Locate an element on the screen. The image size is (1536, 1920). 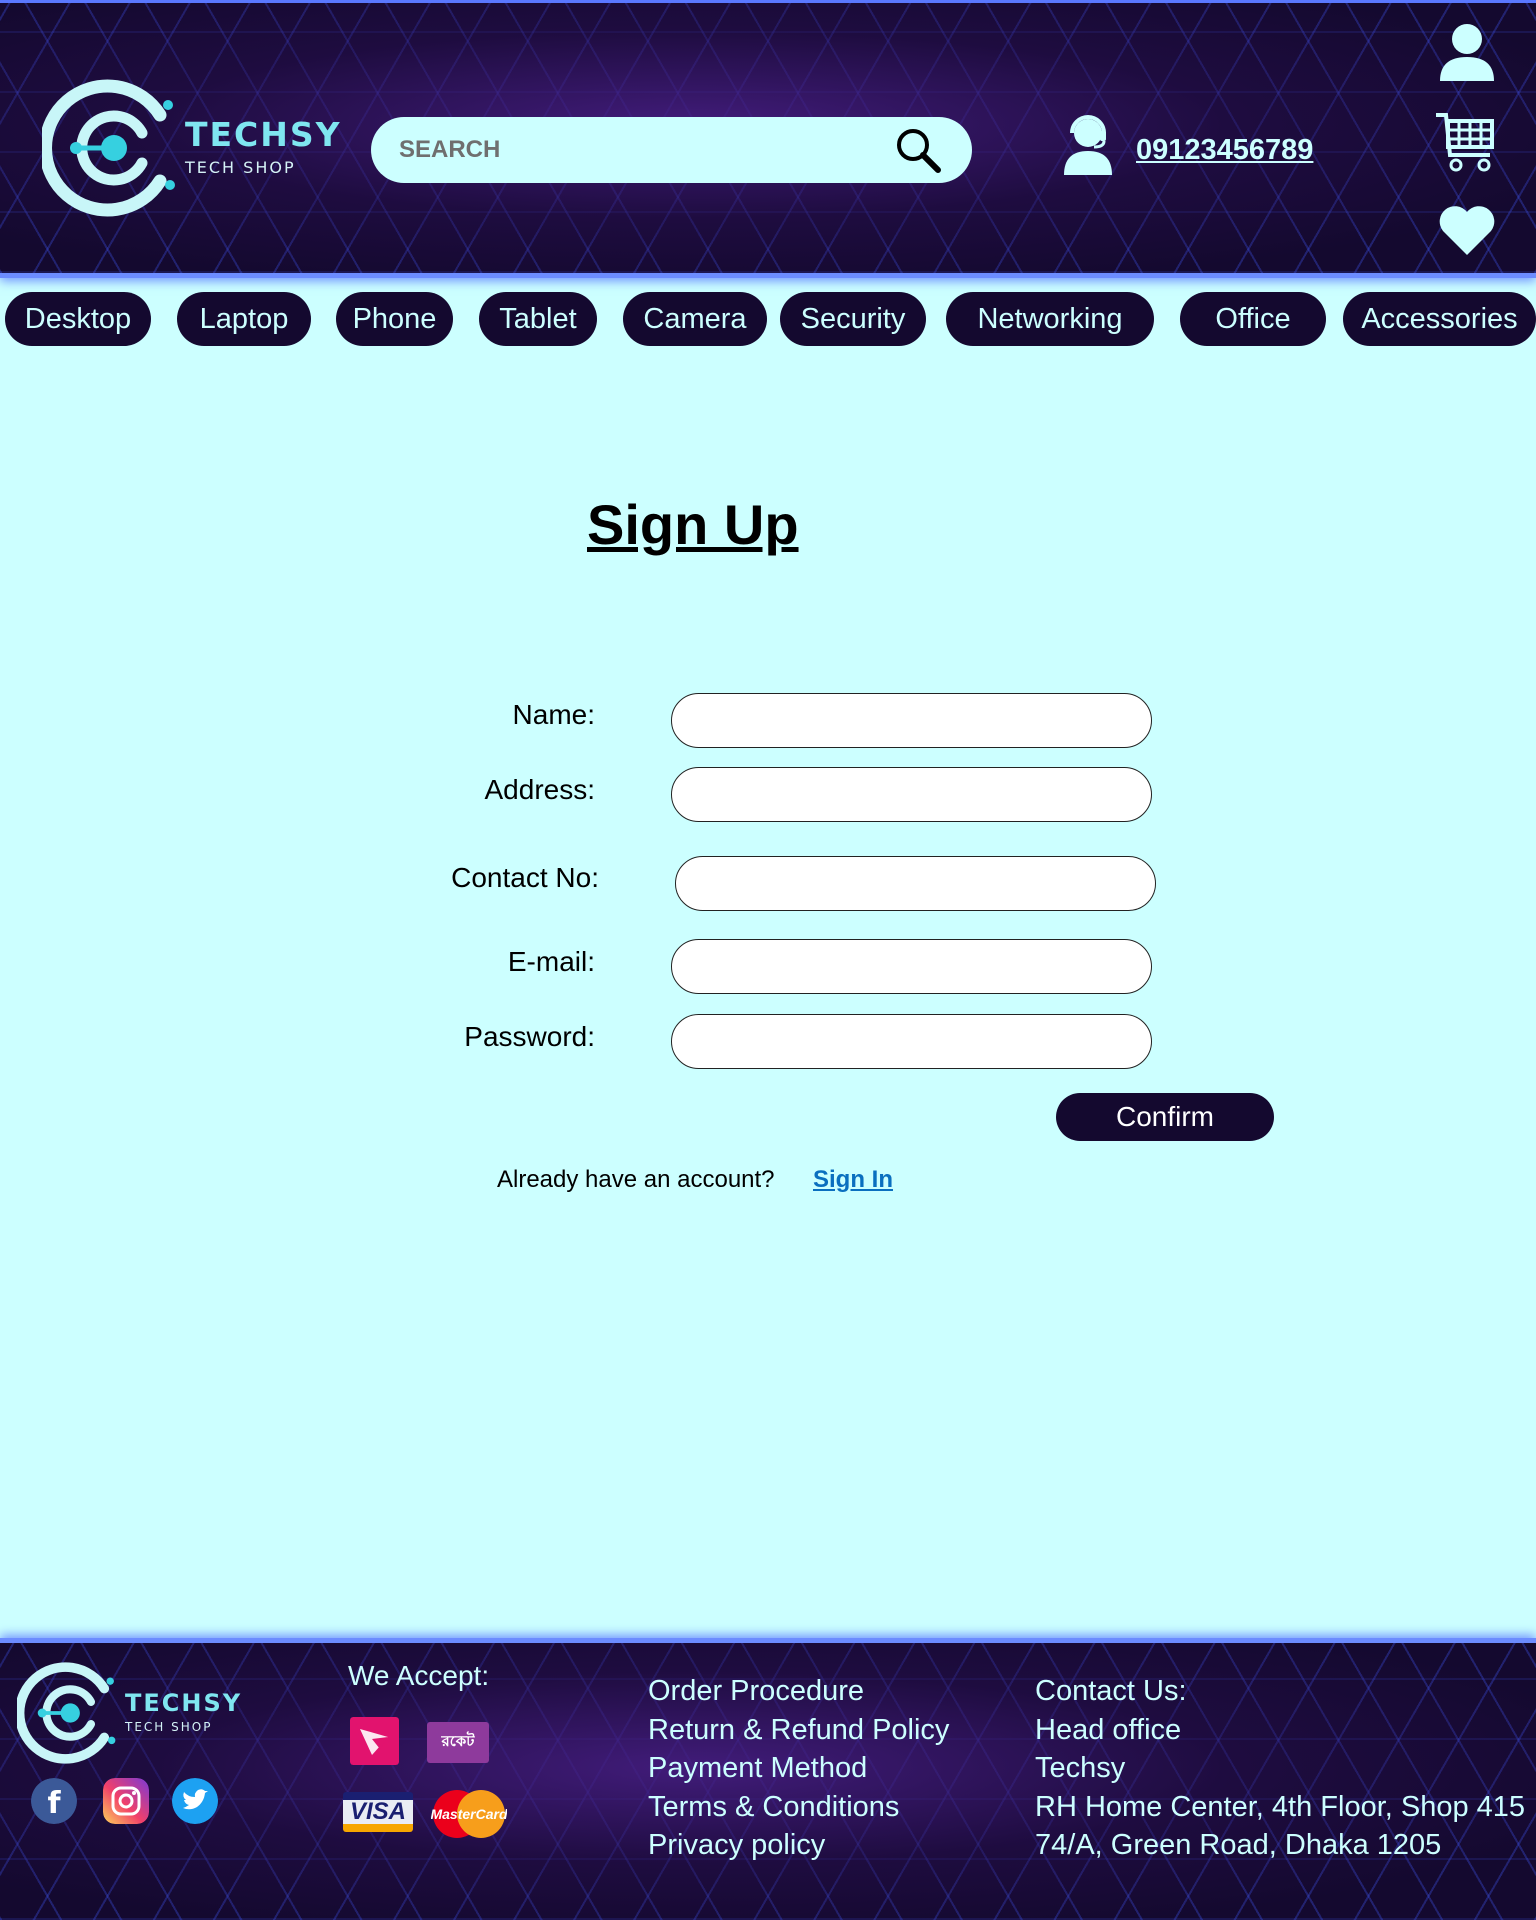
name-label: Name: is located at coordinates (553, 714).